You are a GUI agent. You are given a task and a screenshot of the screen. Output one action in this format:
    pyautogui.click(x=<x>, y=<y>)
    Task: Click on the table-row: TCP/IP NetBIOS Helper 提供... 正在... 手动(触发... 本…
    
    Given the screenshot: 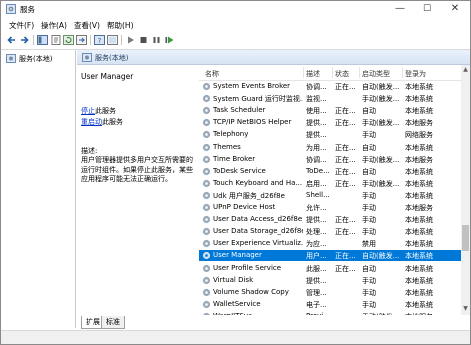 What is the action you would take?
    pyautogui.click(x=330, y=122)
    